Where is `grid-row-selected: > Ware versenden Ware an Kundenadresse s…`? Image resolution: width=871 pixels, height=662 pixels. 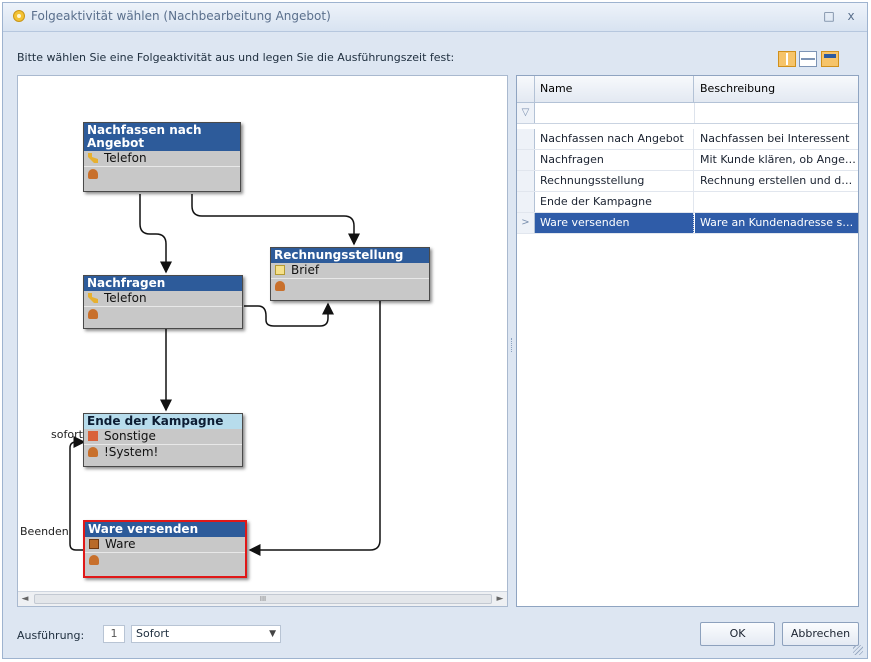 grid-row-selected: > Ware versenden Ware an Kundenadresse s… is located at coordinates (687, 223).